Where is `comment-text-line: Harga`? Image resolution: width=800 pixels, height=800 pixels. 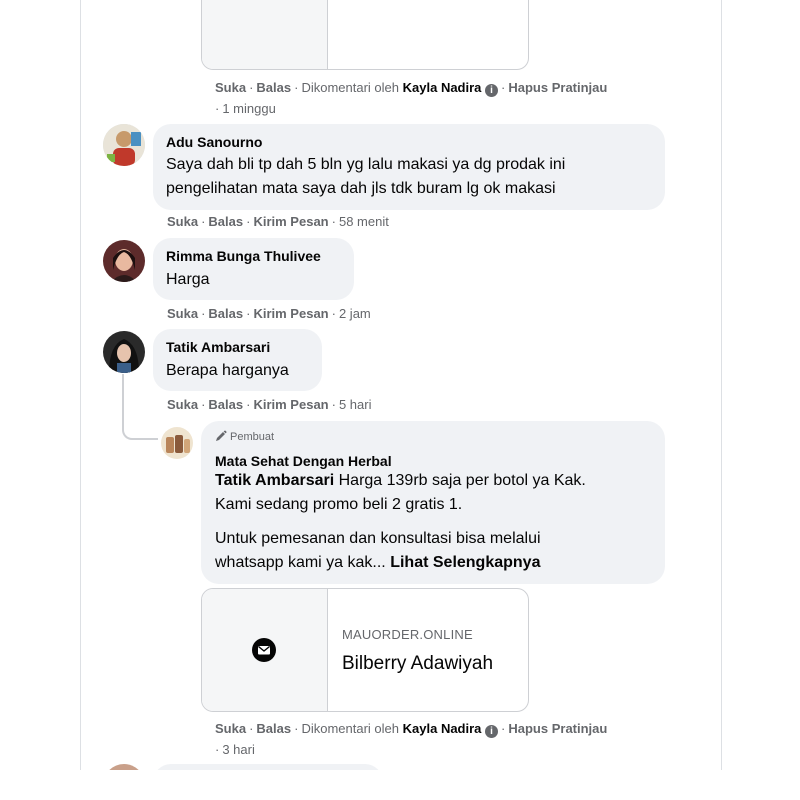
comment-text-line: Harga is located at coordinates (188, 279).